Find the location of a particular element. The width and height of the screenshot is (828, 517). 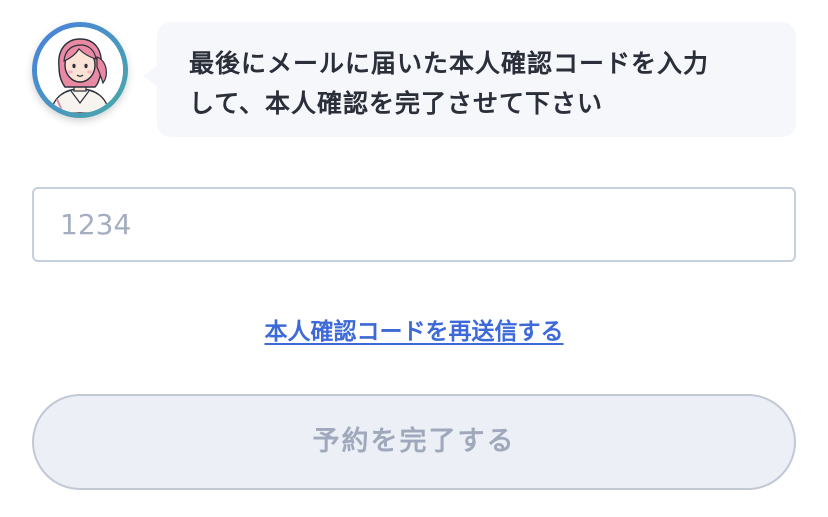

assistant-message: 最後にメールに届いた本人確認コードを入力 して、本人確認を完了させて下さい is located at coordinates (449, 83).